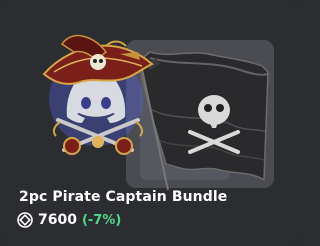 This screenshot has height=246, width=320. What do you see at coordinates (123, 197) in the screenshot?
I see `bundle-title: 2pc Pirate Captain Bundle` at bounding box center [123, 197].